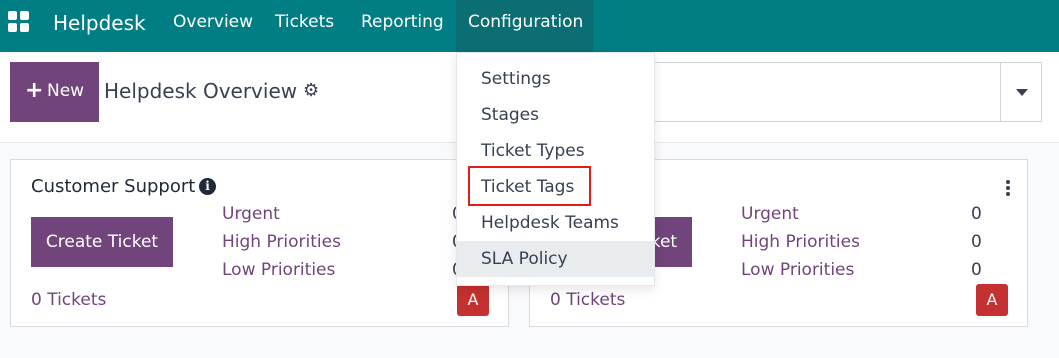 The image size is (1059, 358). What do you see at coordinates (402, 22) in the screenshot?
I see `nav-reporting: Reporting` at bounding box center [402, 22].